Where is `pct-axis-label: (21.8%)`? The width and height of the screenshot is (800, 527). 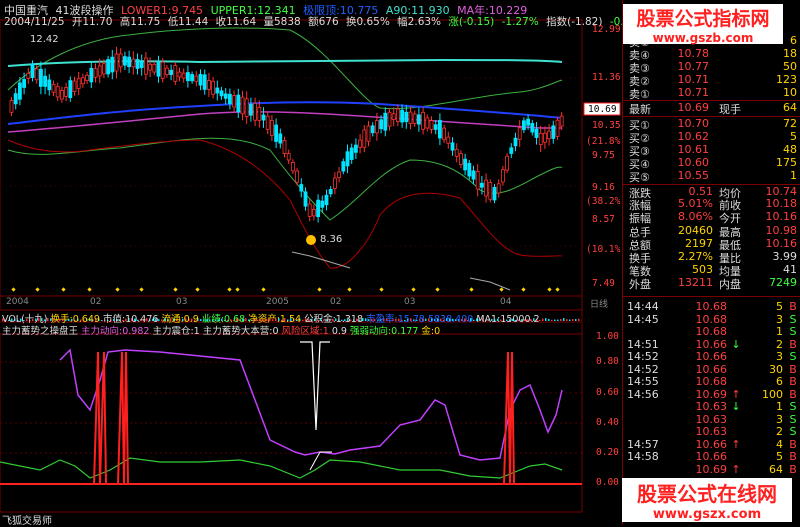 pct-axis-label: (21.8%) is located at coordinates (606, 141).